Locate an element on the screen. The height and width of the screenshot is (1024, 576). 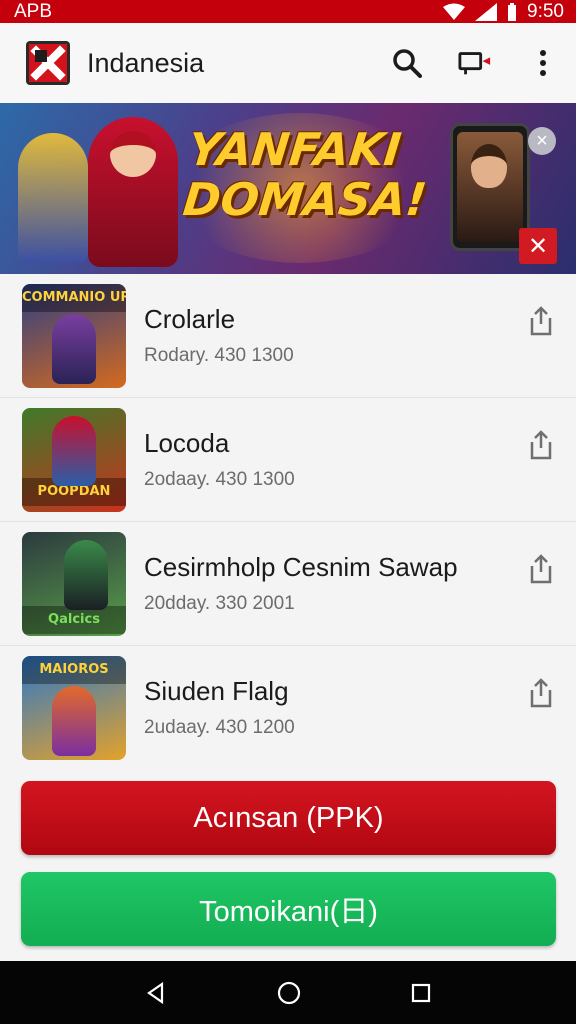
search-button is located at coordinates (407, 63).